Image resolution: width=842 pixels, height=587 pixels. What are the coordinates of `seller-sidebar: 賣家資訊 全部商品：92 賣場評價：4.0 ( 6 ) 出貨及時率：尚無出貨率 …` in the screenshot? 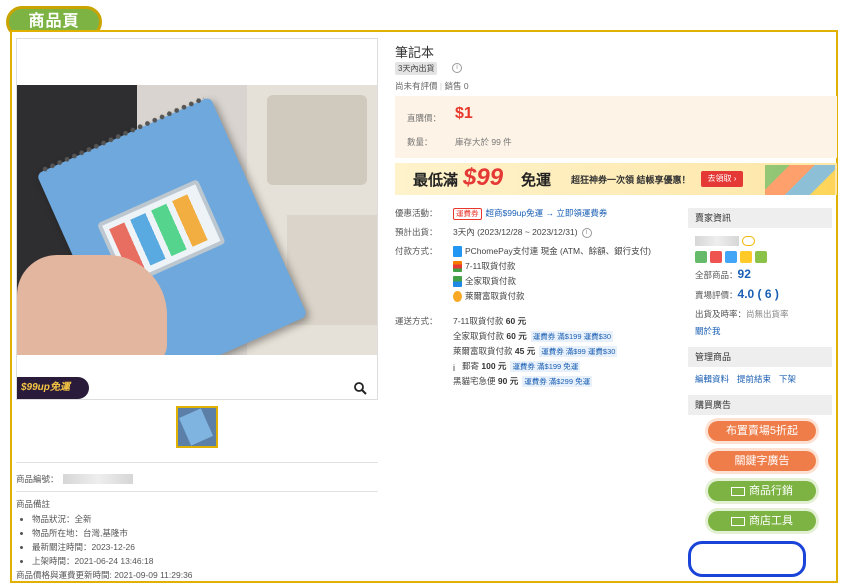 It's located at (760, 369).